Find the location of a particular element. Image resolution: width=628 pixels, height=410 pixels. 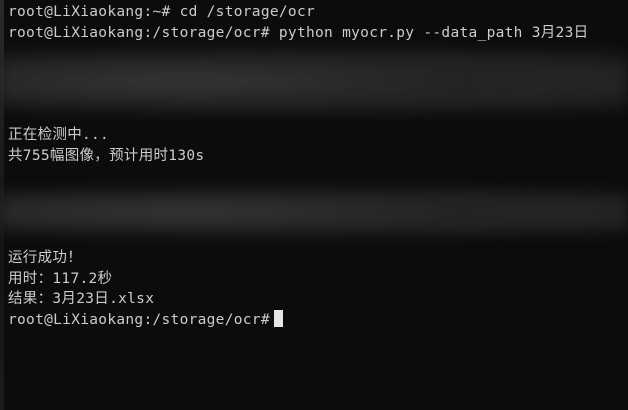

prompt-line: root@LiXiaokang:/storage/ocr# is located at coordinates (318, 320).